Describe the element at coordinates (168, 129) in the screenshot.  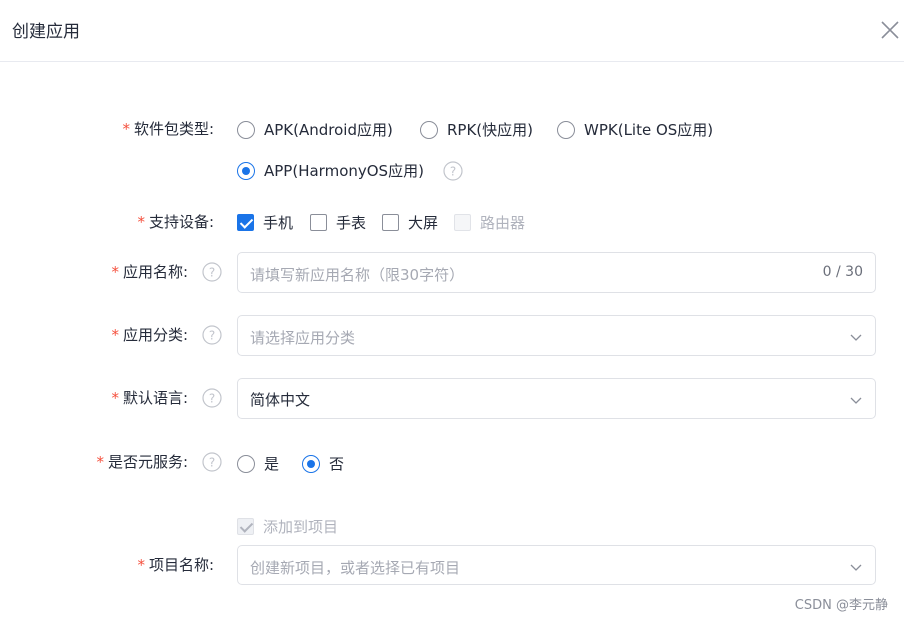
I see `package-type-label: * 软件包类型:` at that location.